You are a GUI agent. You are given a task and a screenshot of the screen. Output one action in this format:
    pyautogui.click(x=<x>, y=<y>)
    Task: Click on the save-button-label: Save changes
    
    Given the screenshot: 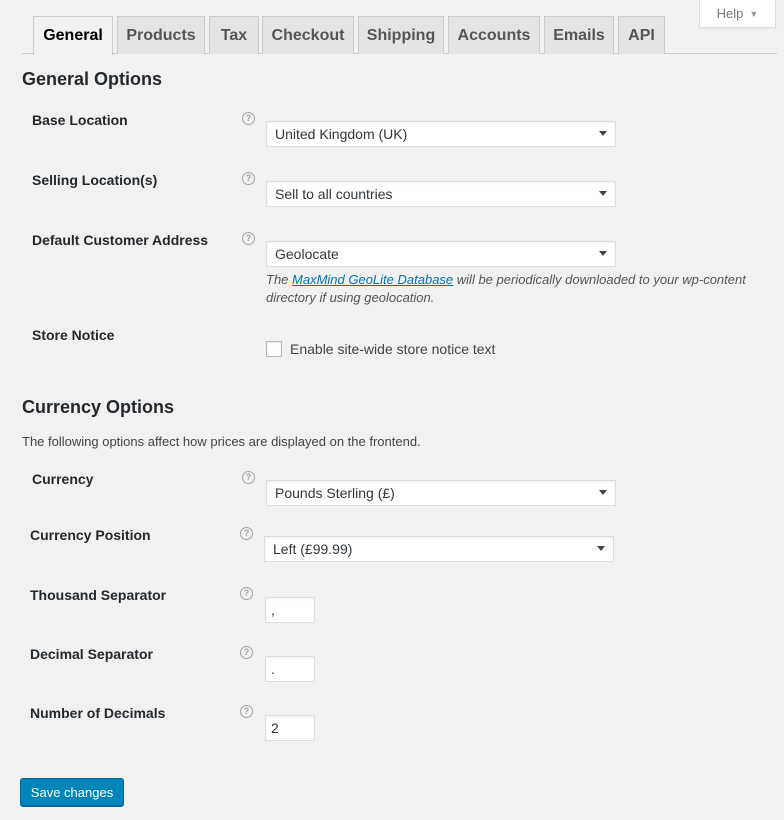 What is the action you would take?
    pyautogui.click(x=72, y=792)
    